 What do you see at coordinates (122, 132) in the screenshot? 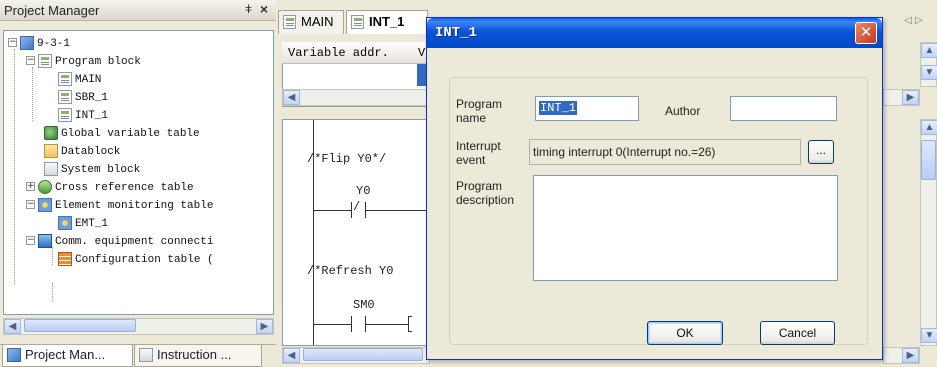
I see `tree-node-global-variable-table: Global variable table` at bounding box center [122, 132].